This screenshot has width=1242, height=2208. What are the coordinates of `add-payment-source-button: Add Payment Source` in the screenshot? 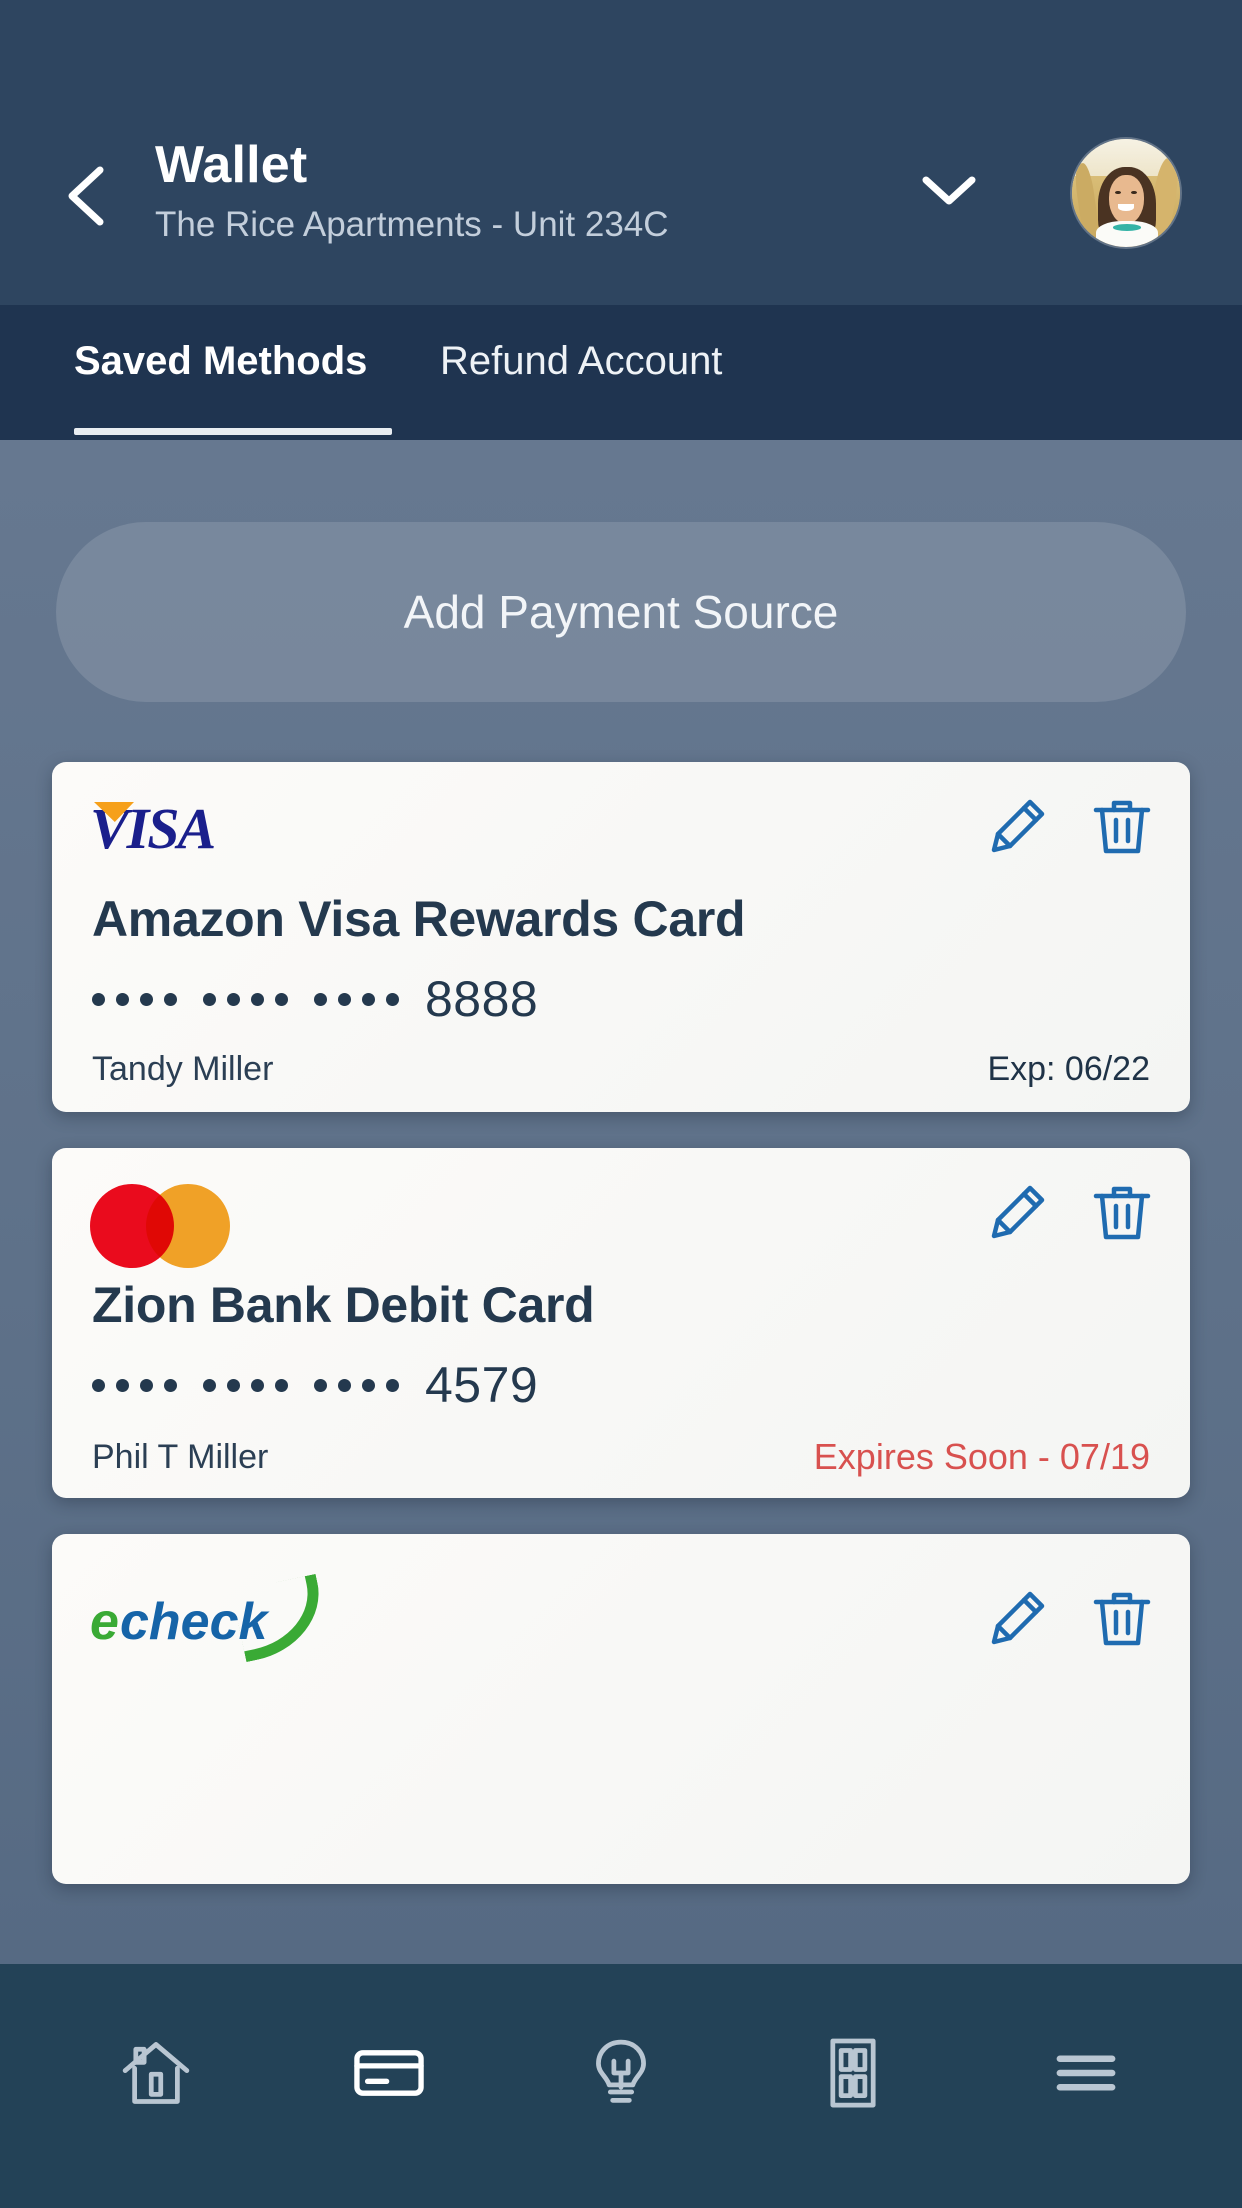 It's located at (621, 612).